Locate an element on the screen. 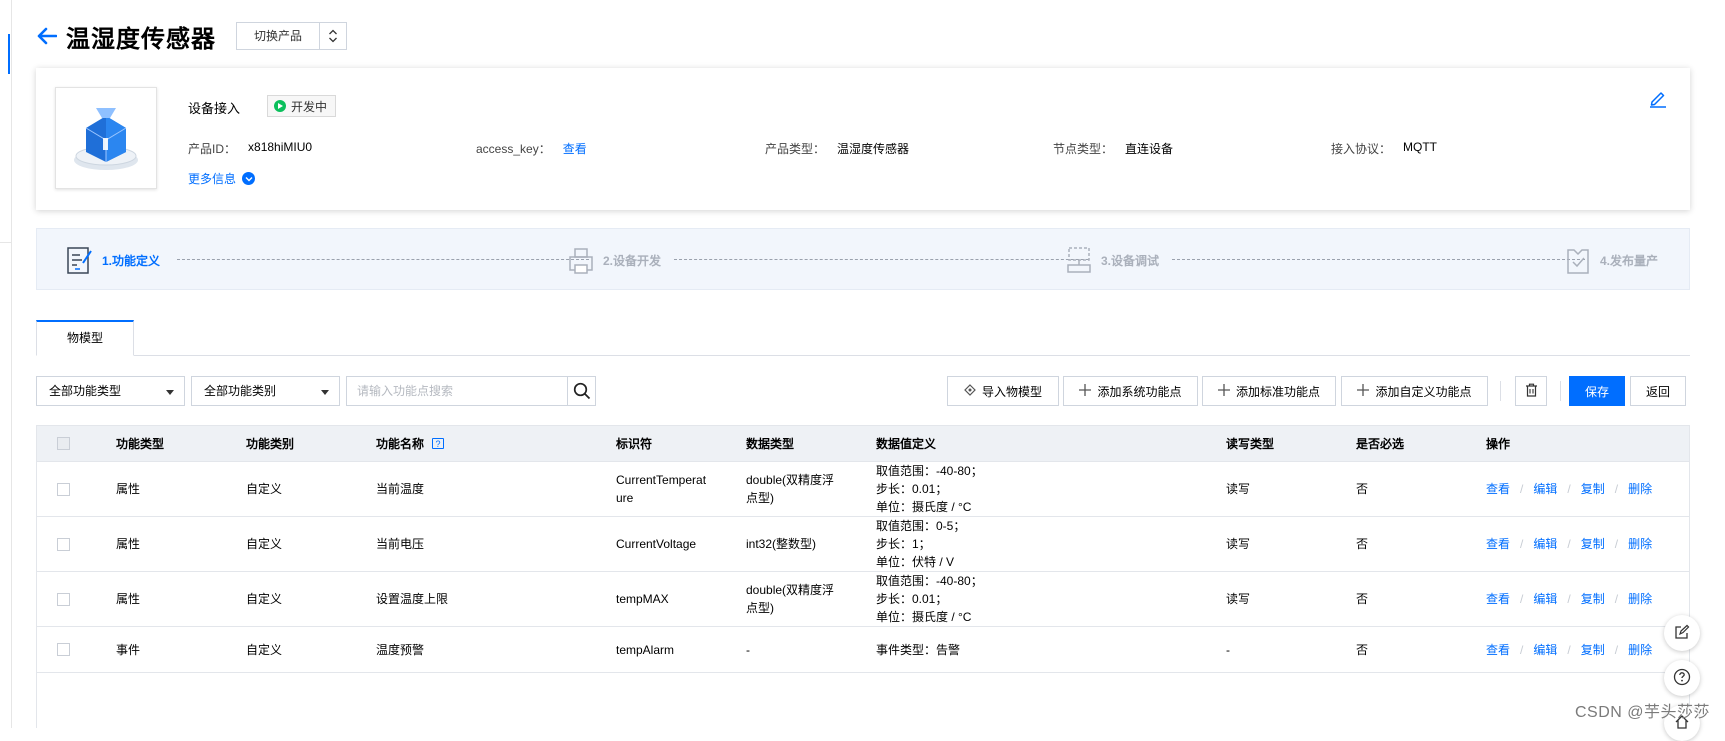 The image size is (1725, 741). identifier: tempAlarm is located at coordinates (645, 649).